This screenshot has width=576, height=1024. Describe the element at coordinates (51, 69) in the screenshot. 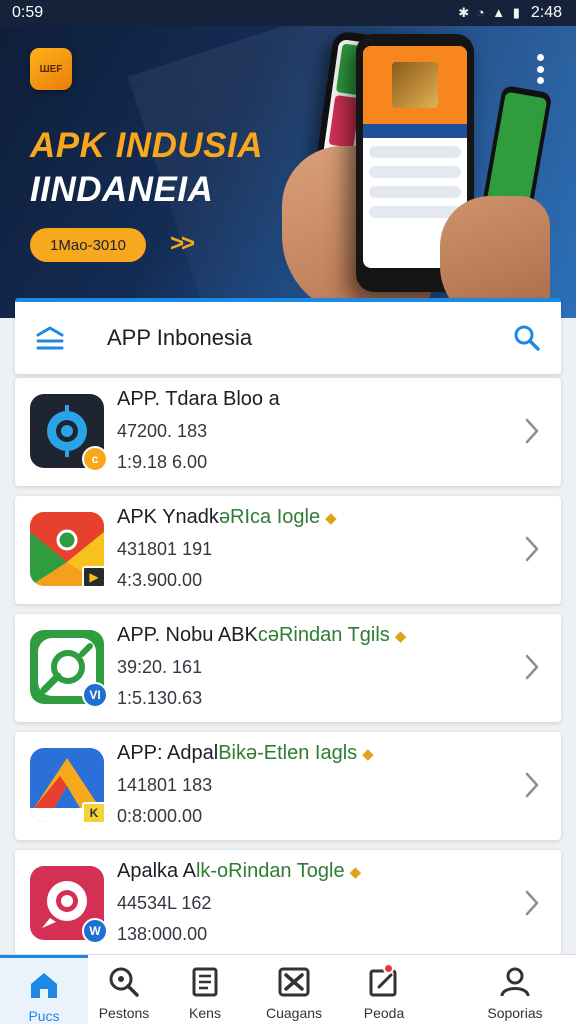

I see `app-logo: ШЕF` at that location.